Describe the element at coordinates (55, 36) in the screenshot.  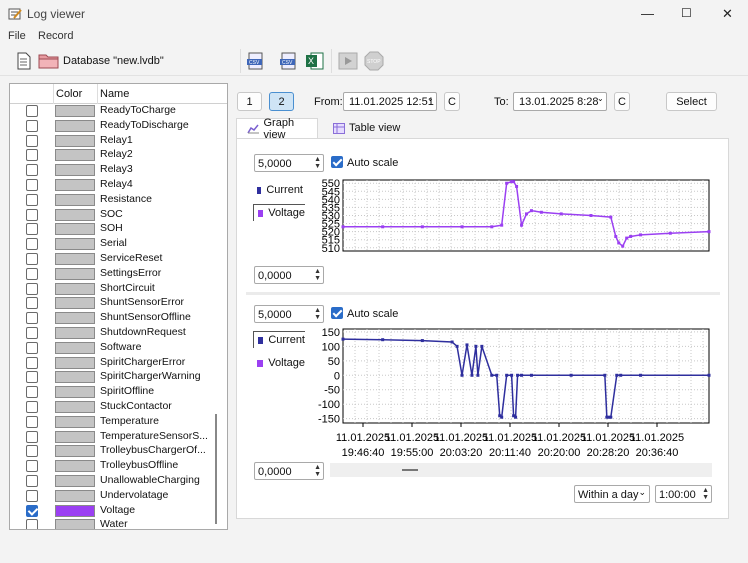
I see `menu-record: Record` at that location.